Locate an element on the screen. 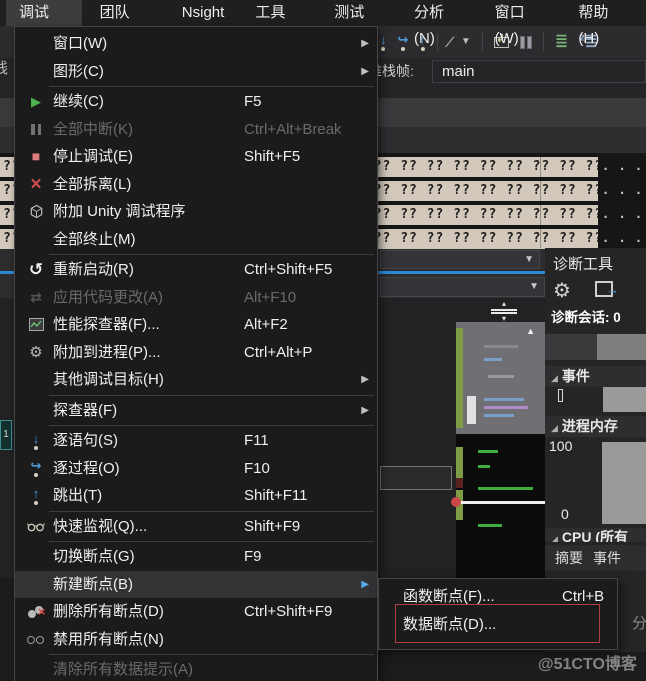  gear-icon: ⚙ is located at coordinates (562, 290).